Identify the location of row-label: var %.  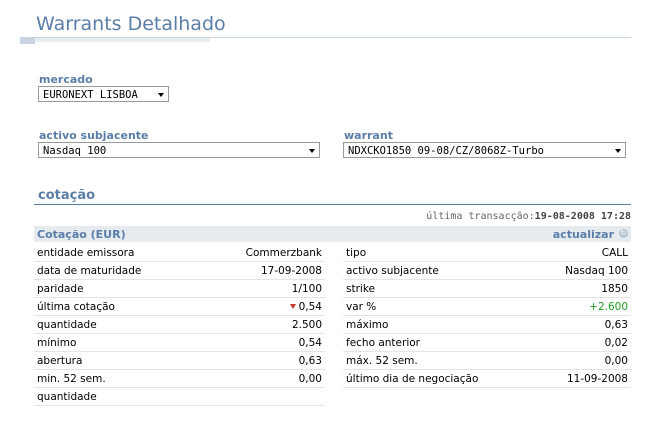
(361, 307).